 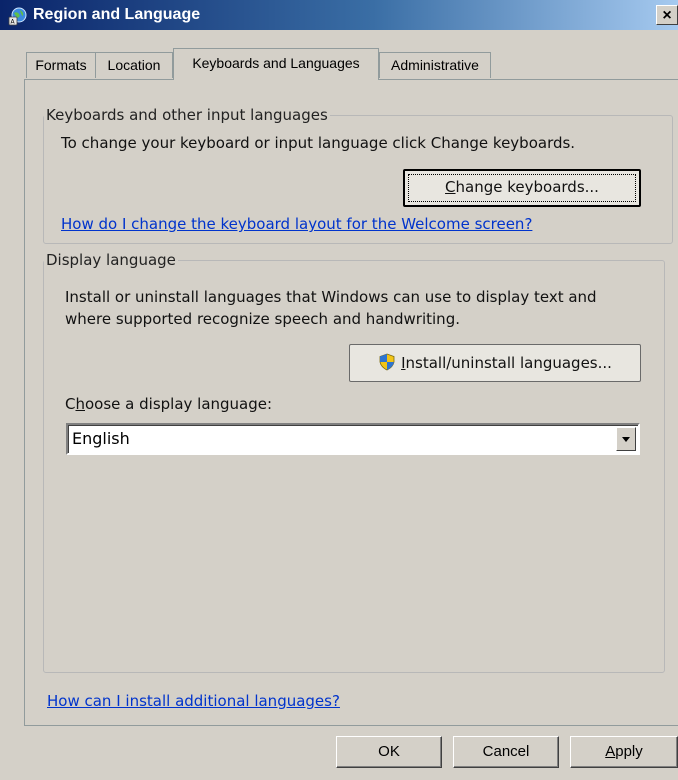 What do you see at coordinates (111, 260) in the screenshot?
I see `display-language-legend: Display language` at bounding box center [111, 260].